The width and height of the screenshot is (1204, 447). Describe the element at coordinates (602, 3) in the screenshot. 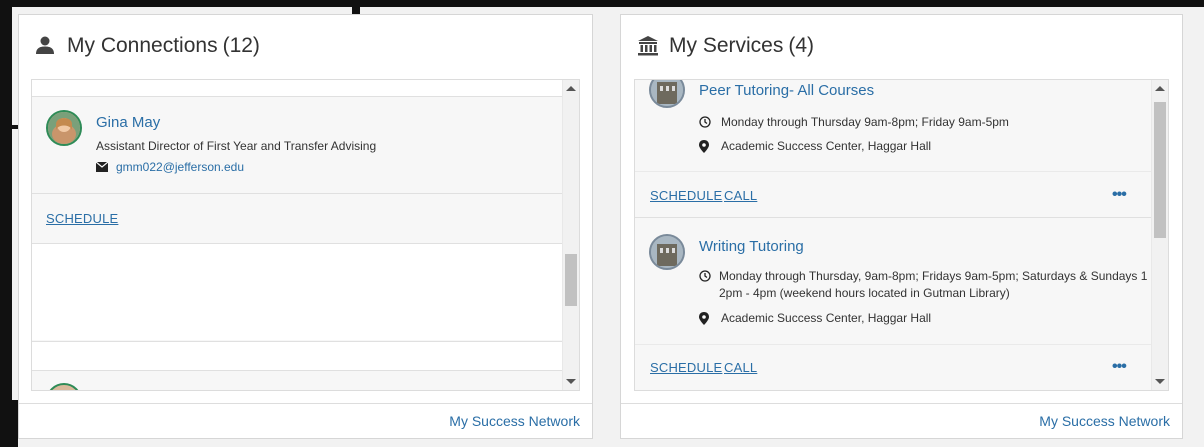

I see `background-frame-top` at that location.